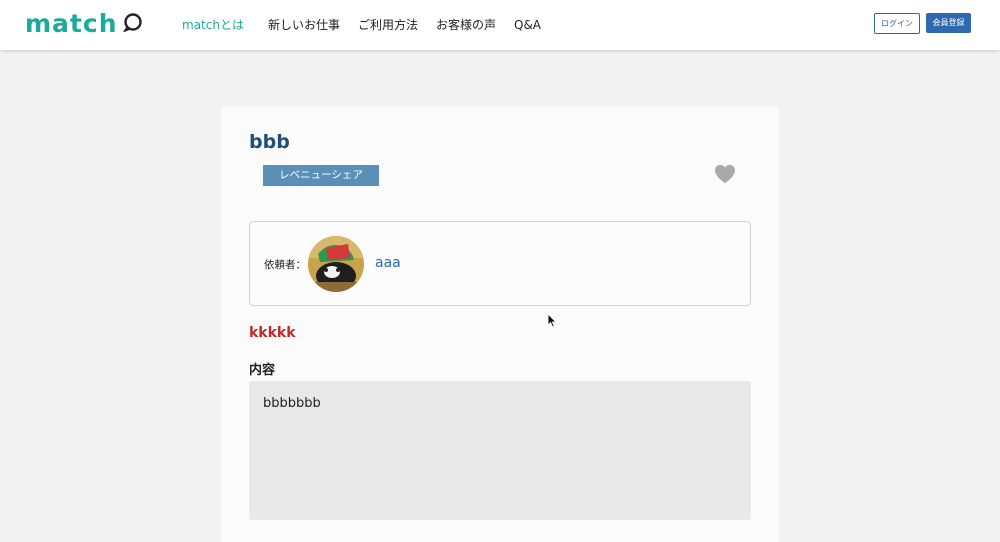 The height and width of the screenshot is (542, 1000). Describe the element at coordinates (552, 322) in the screenshot. I see `mouse-pointer-icon` at that location.